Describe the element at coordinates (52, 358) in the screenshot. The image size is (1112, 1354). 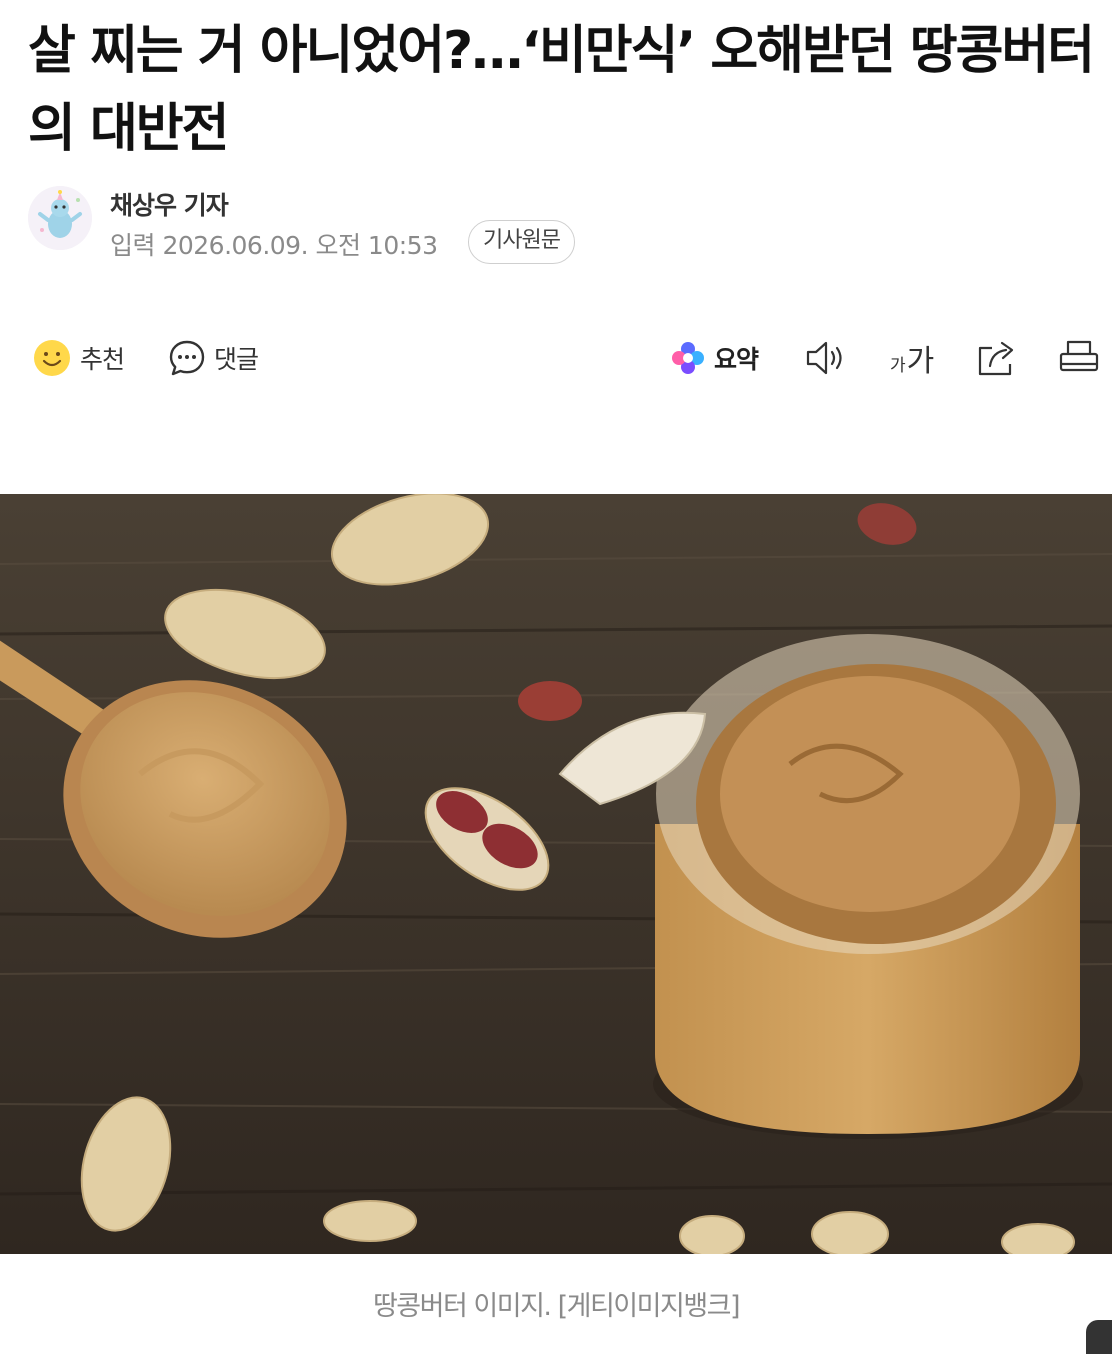
I see `smile-emoji-icon` at that location.